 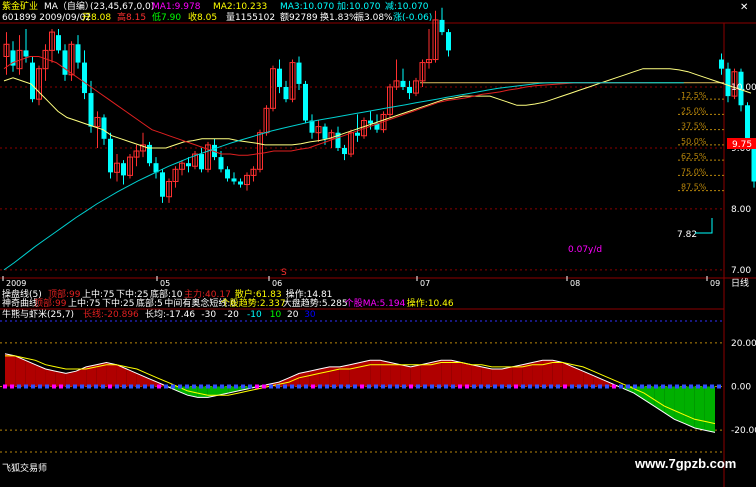 I want to click on fib-level-label: 87.5%, so click(x=694, y=187).